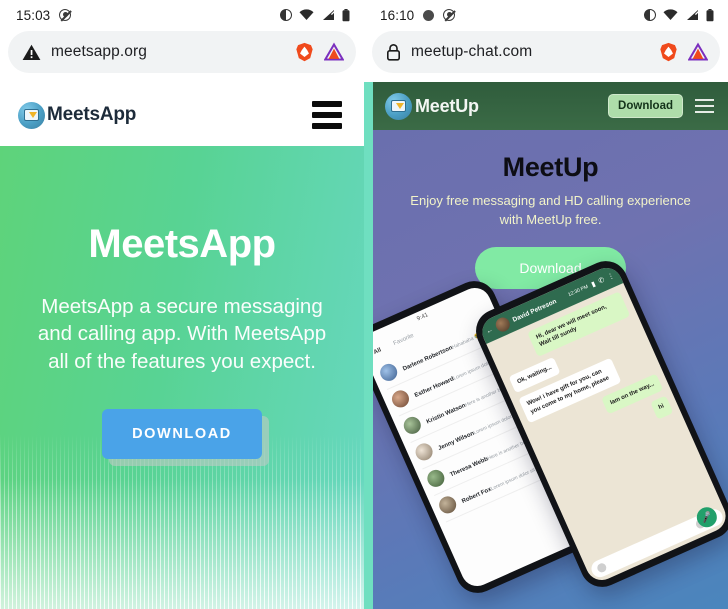 Image resolution: width=728 pixels, height=609 pixels. Describe the element at coordinates (578, 291) in the screenshot. I see `chat-time: 12:30 PM` at that location.